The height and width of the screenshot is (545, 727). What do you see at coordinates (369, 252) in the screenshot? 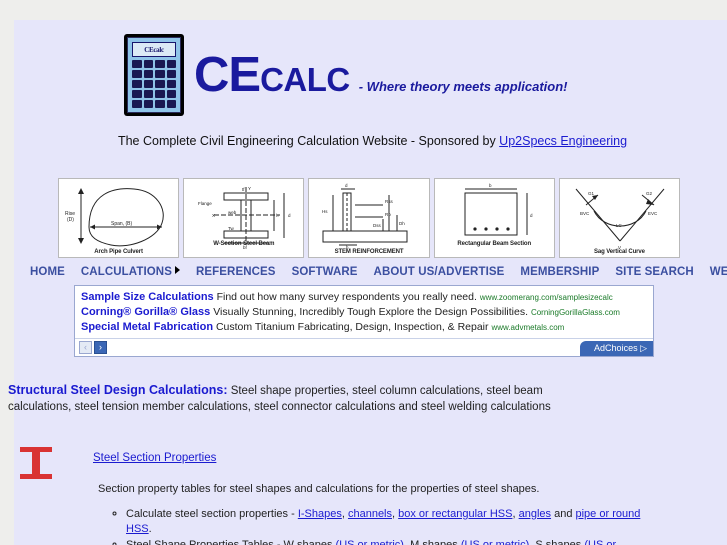
I see `diagram-caption: STEM REINFORCEMENT` at bounding box center [369, 252].